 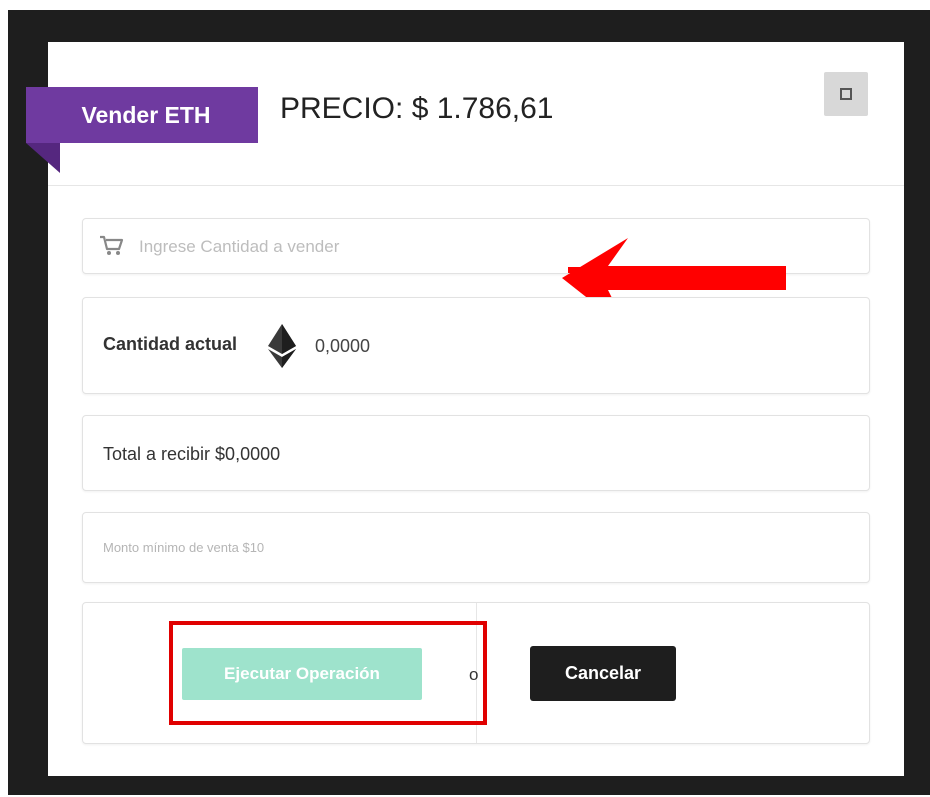 What do you see at coordinates (329, 247) in the screenshot?
I see `sell-amount-input` at bounding box center [329, 247].